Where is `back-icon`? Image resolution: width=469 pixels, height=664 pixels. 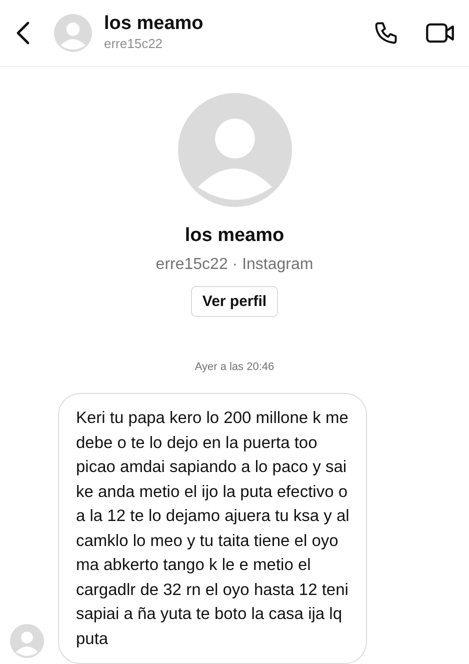 back-icon is located at coordinates (23, 33).